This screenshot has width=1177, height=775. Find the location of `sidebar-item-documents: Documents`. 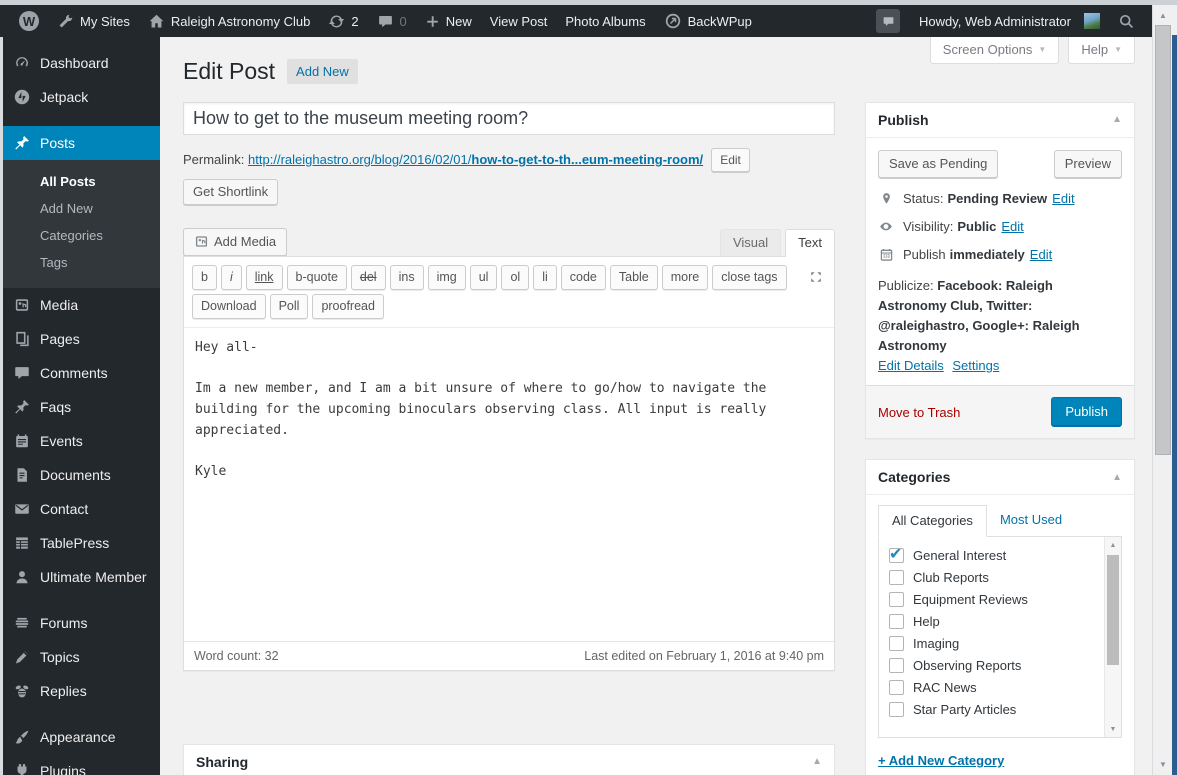

sidebar-item-documents: Documents is located at coordinates (81, 475).